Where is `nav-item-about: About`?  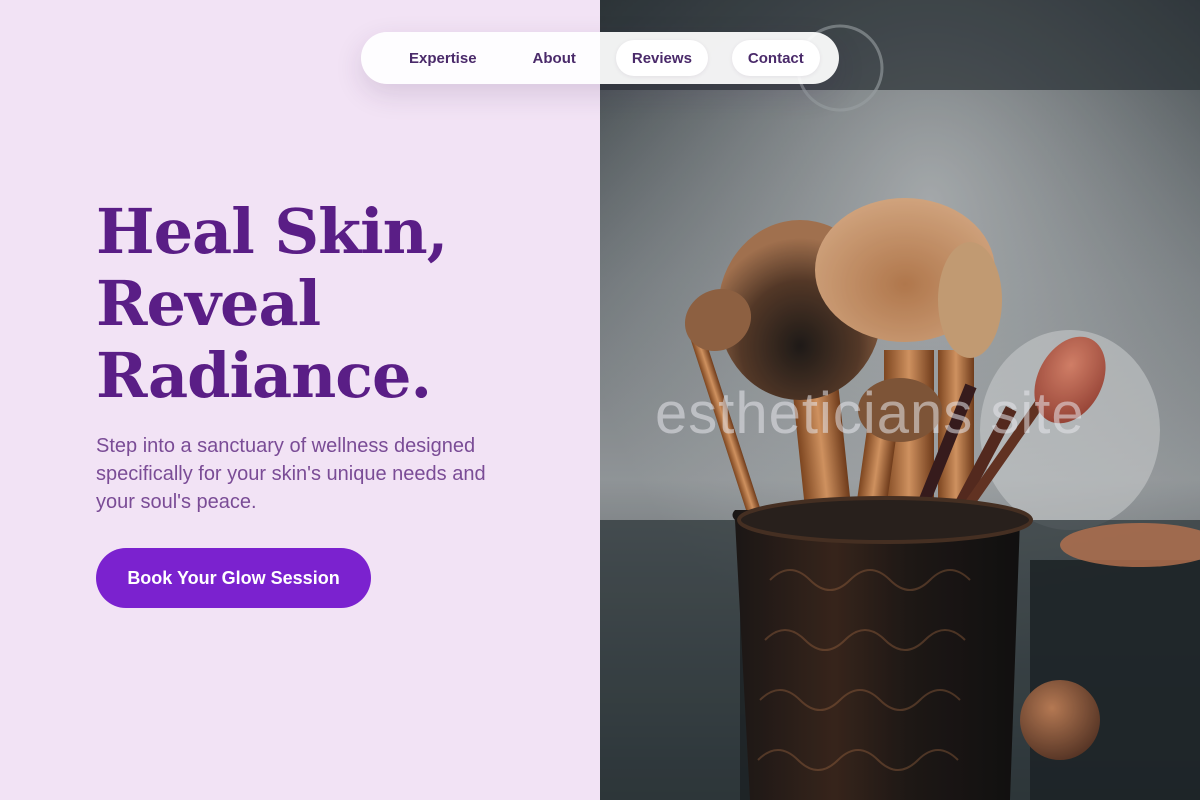
nav-item-about: About is located at coordinates (554, 58).